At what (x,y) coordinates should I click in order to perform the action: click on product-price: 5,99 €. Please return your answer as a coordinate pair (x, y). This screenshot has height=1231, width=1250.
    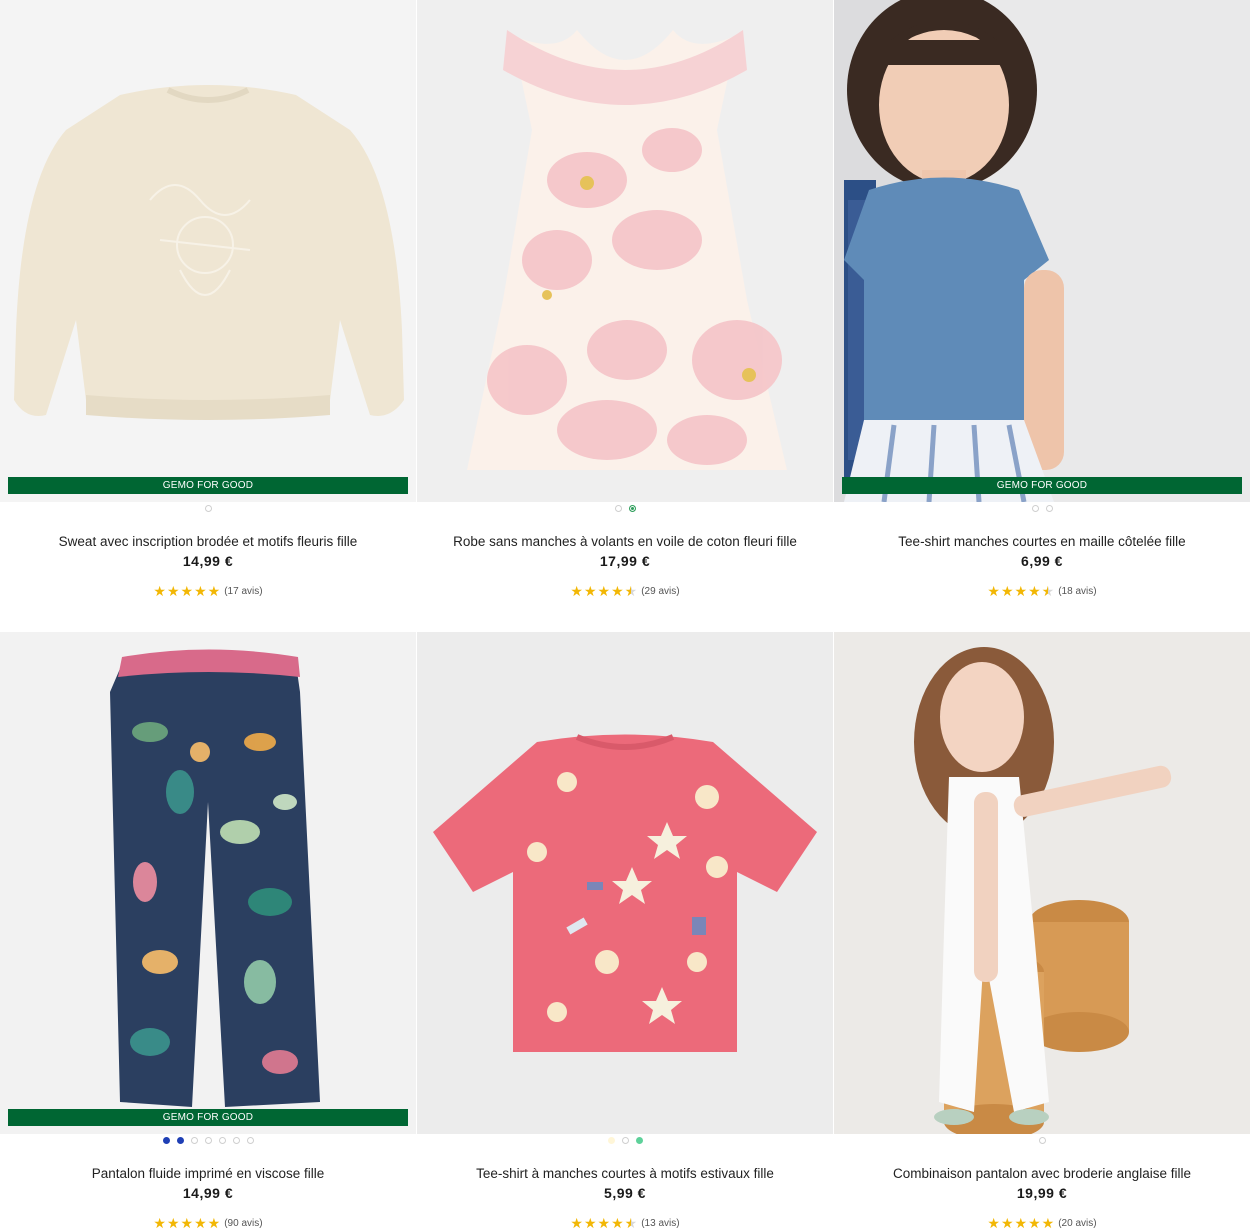
    Looking at the image, I should click on (625, 1193).